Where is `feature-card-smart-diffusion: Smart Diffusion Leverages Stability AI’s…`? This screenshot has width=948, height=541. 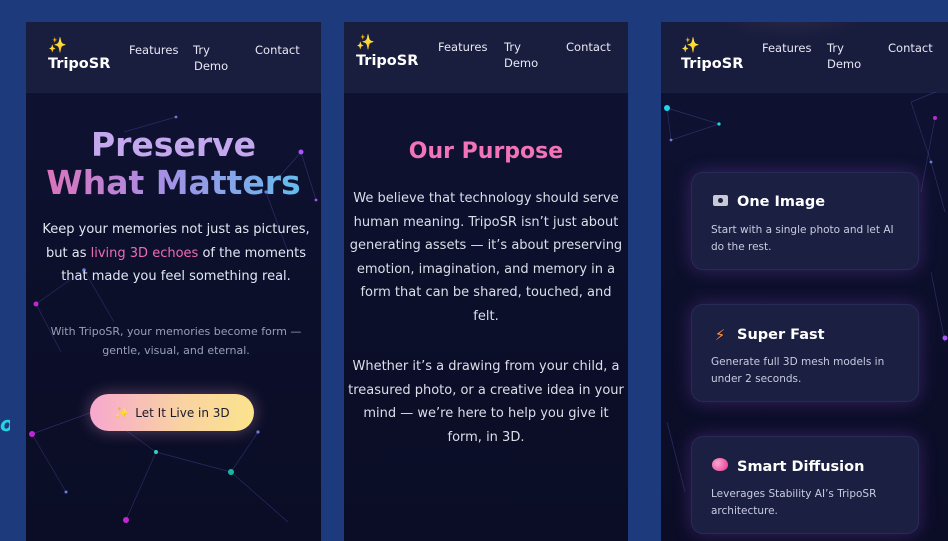 feature-card-smart-diffusion: Smart Diffusion Leverages Stability AI’s… is located at coordinates (805, 485).